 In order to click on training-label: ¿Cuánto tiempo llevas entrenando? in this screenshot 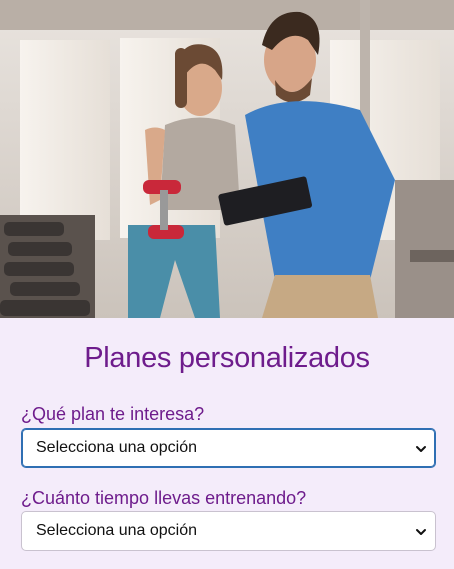, I will do `click(164, 498)`.